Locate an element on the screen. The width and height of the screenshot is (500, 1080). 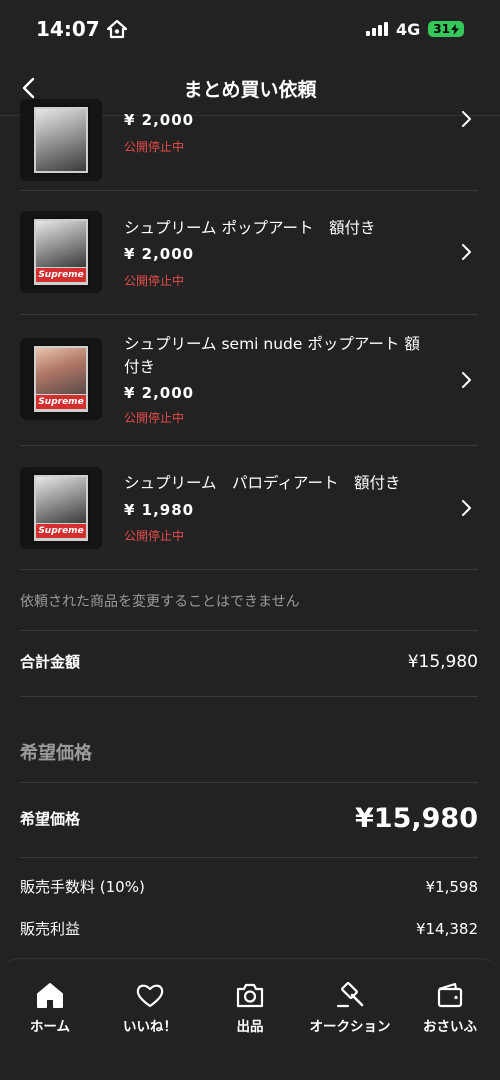
total-value: ¥15,980 is located at coordinates (442, 661).